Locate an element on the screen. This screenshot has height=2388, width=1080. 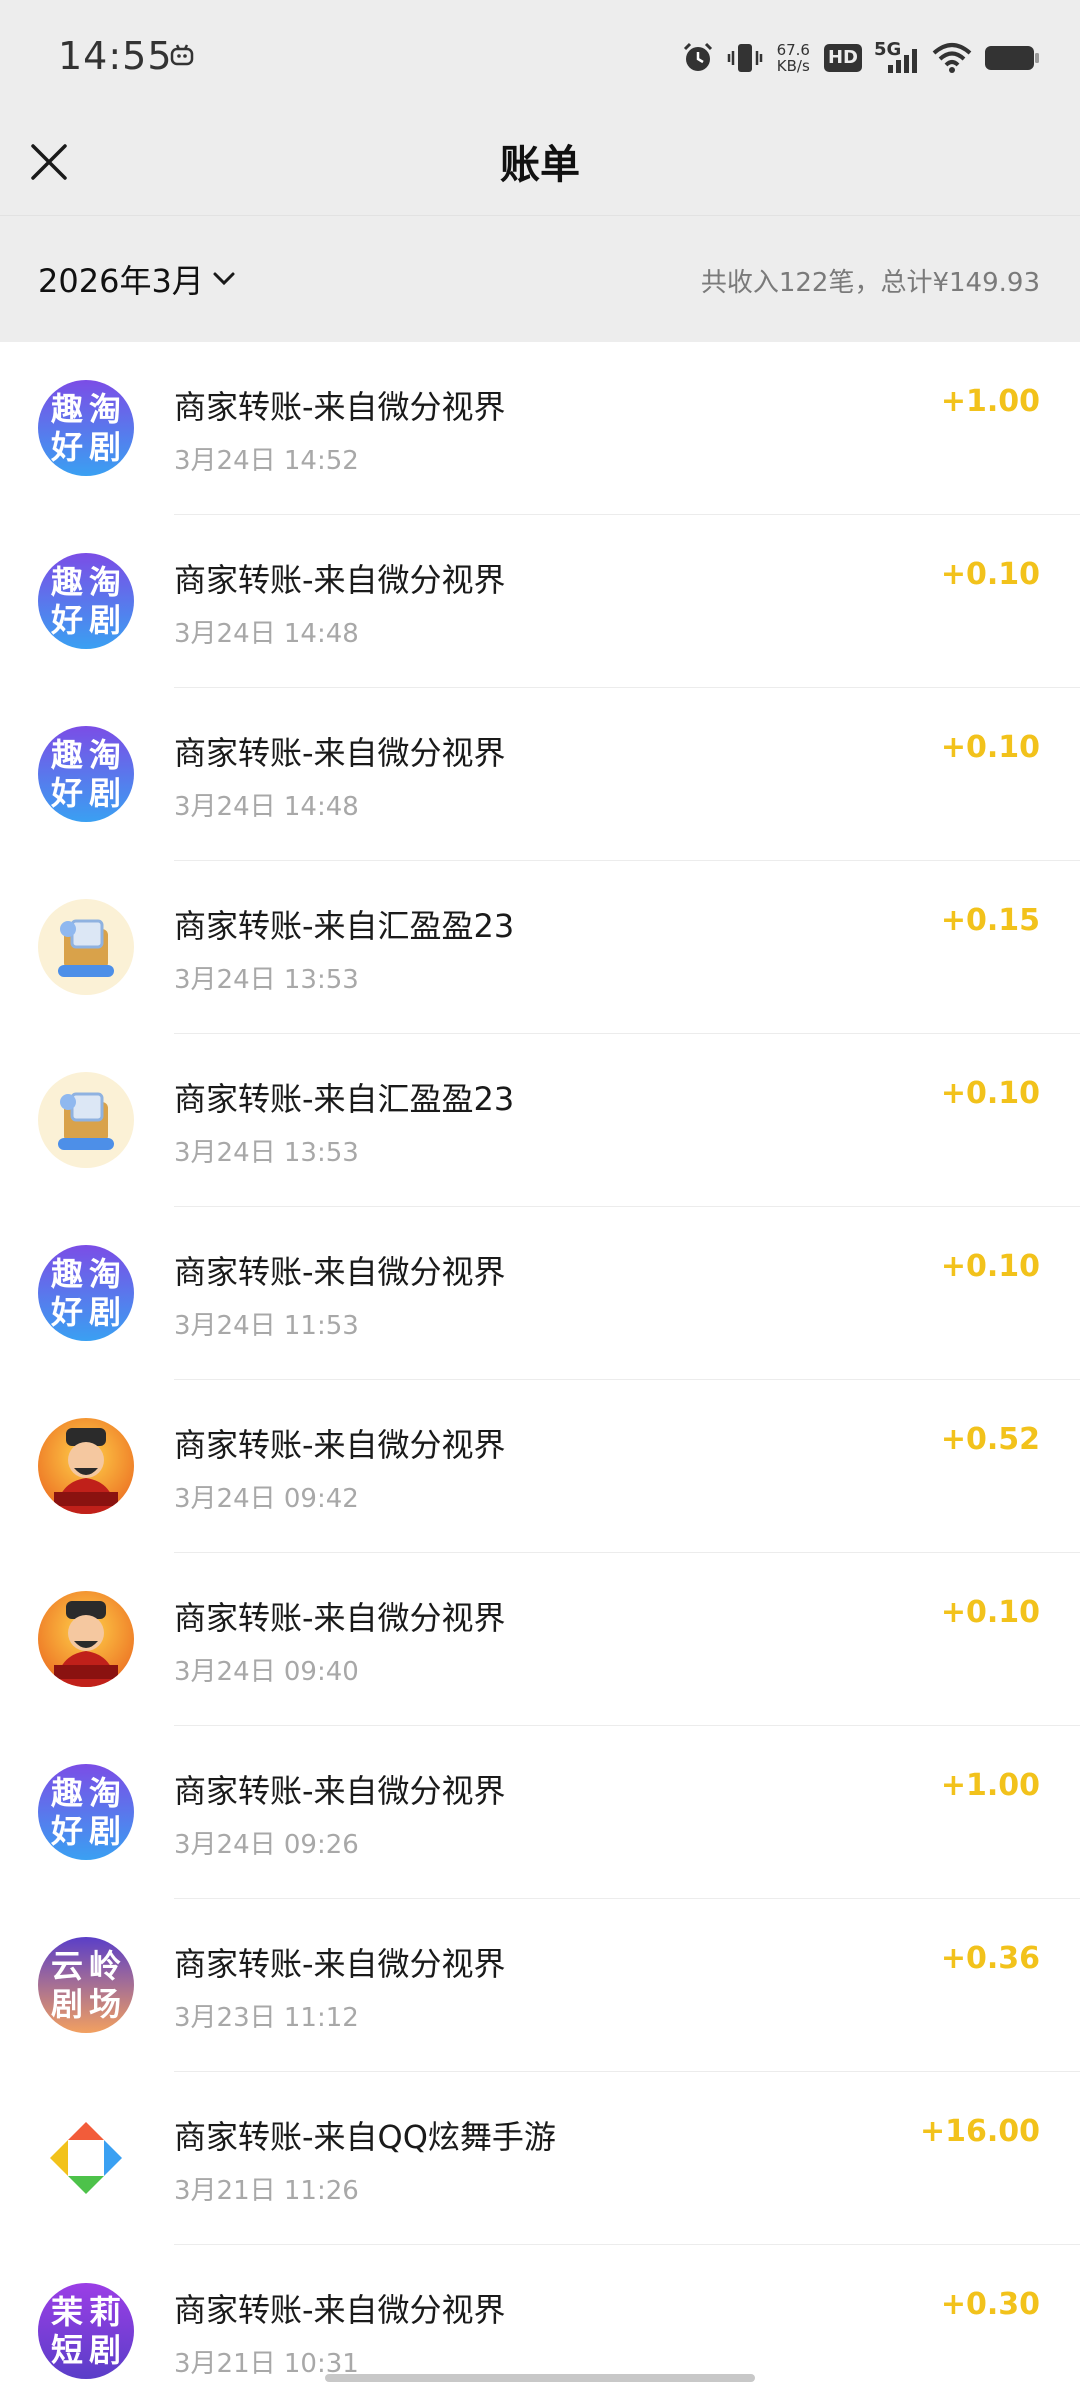
bill-row: 商家转账-来自汇盈盈23 3月24日 13:53 +0.10 is located at coordinates (540, 1120).